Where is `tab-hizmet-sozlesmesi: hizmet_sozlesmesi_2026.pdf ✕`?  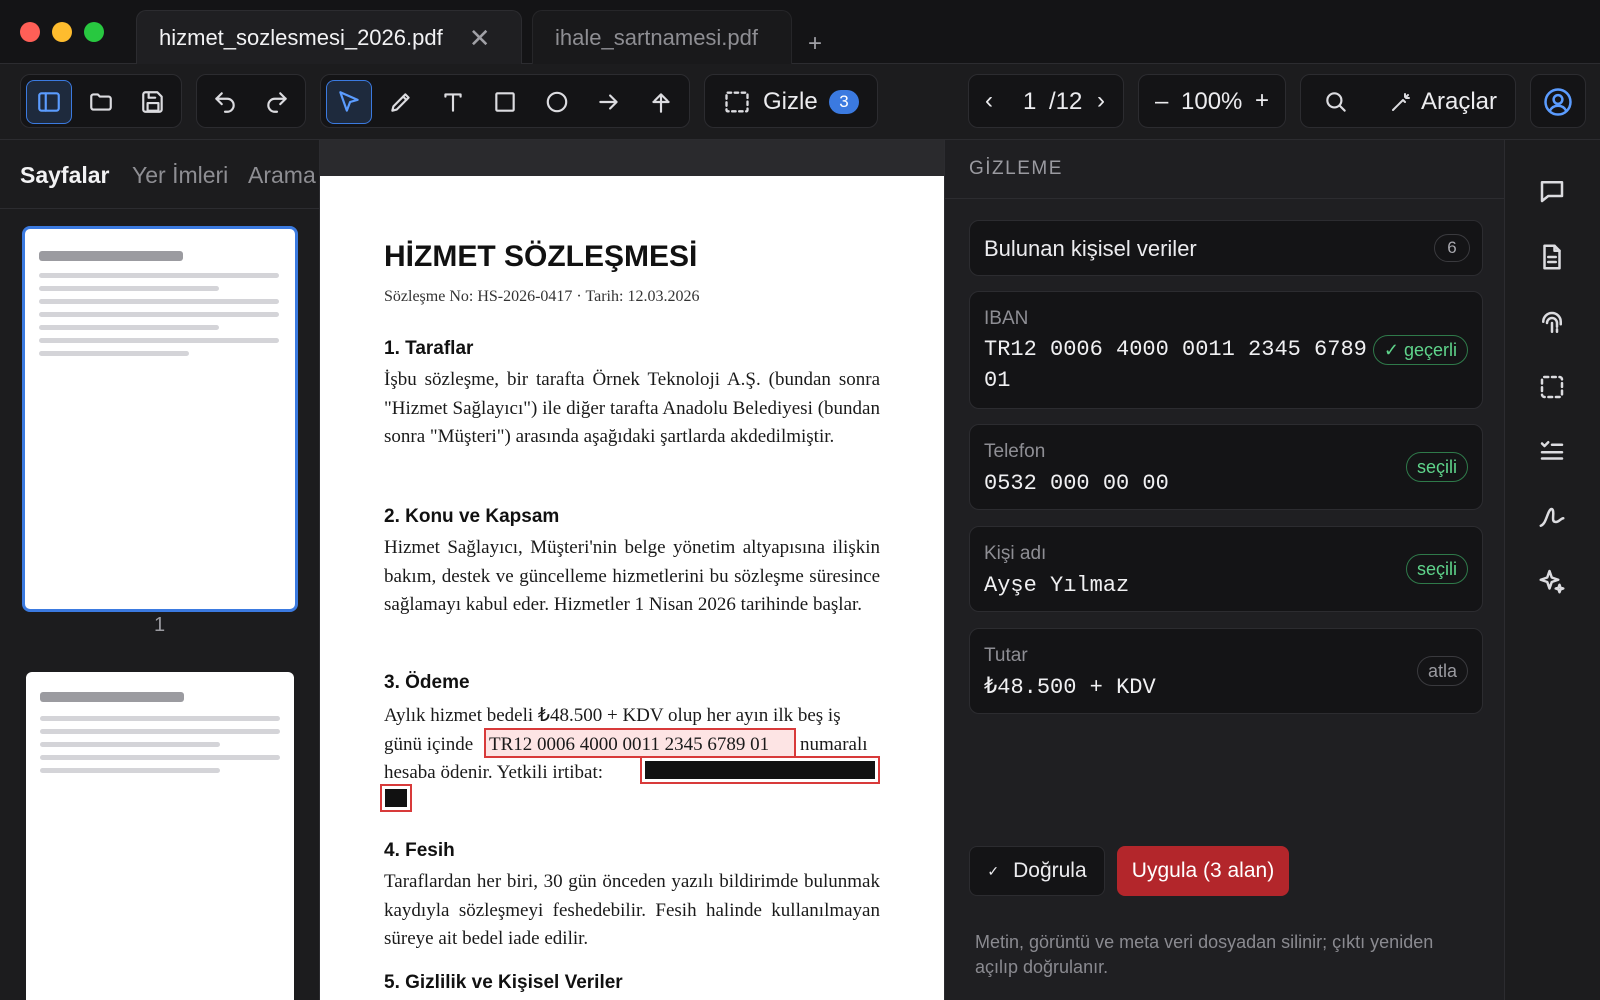
tab-hizmet-sozlesmesi: hizmet_sozlesmesi_2026.pdf ✕ is located at coordinates (329, 37).